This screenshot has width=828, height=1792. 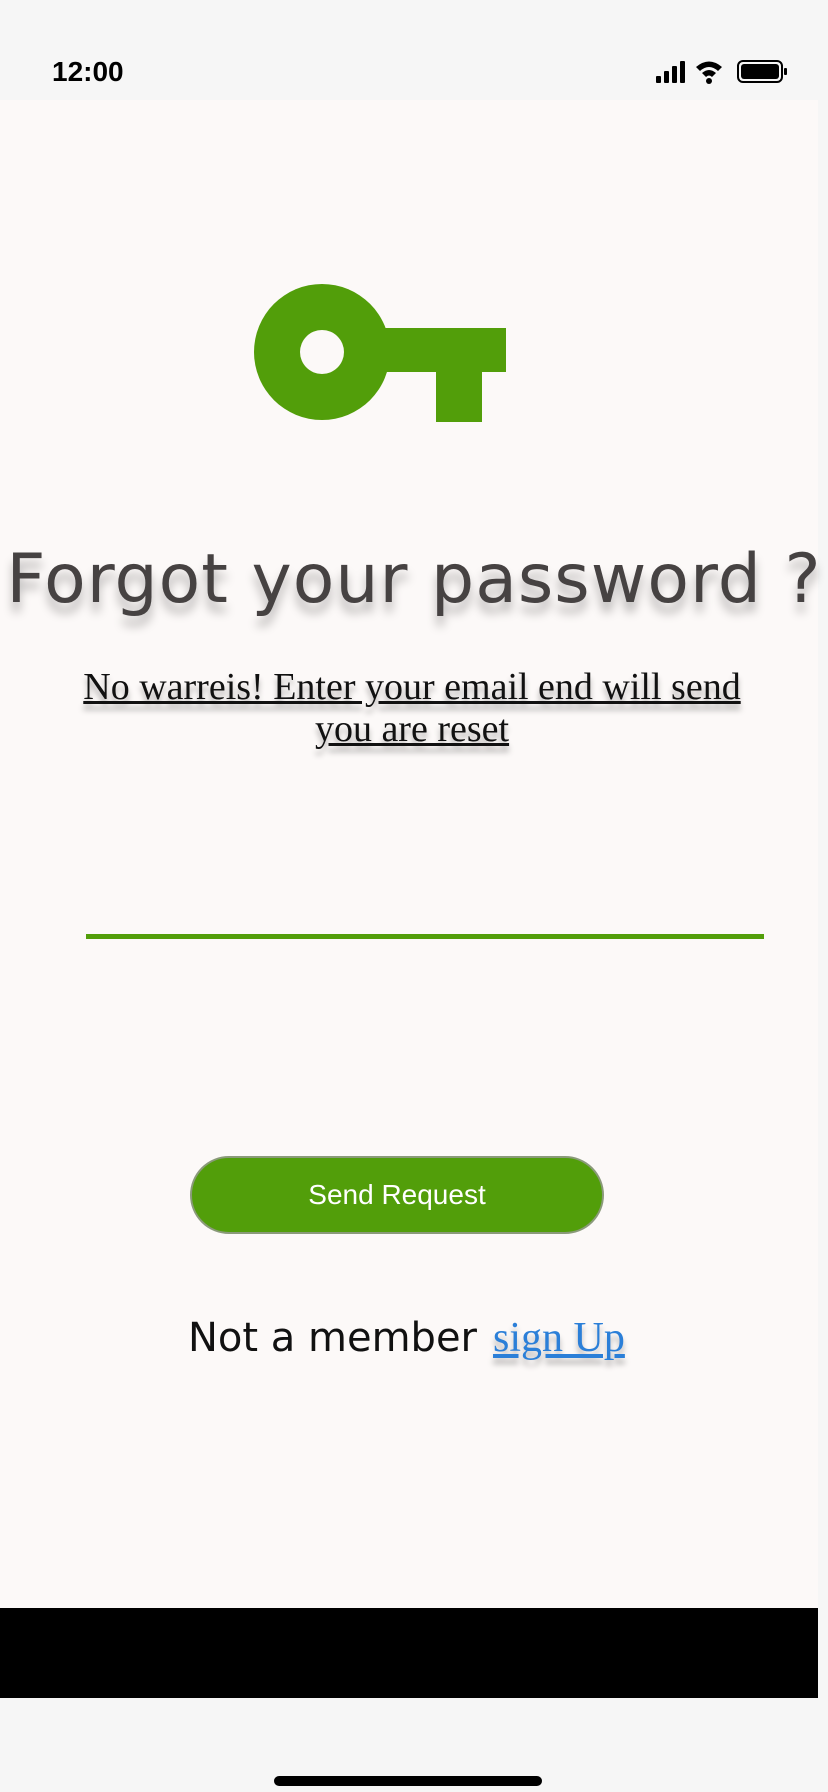 What do you see at coordinates (414, 579) in the screenshot?
I see `page-title: Forgot your password ?` at bounding box center [414, 579].